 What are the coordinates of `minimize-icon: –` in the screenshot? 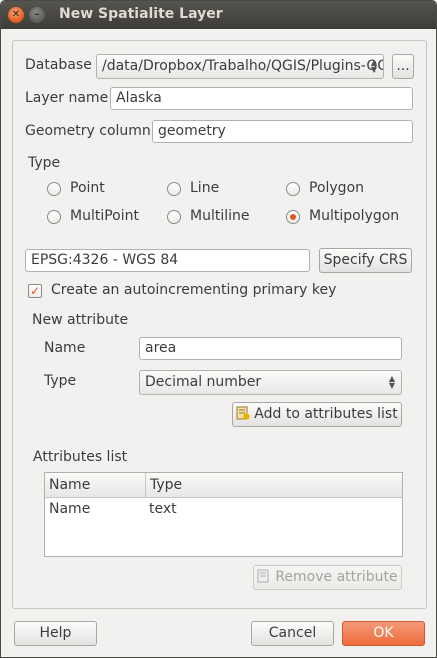 It's located at (37, 15).